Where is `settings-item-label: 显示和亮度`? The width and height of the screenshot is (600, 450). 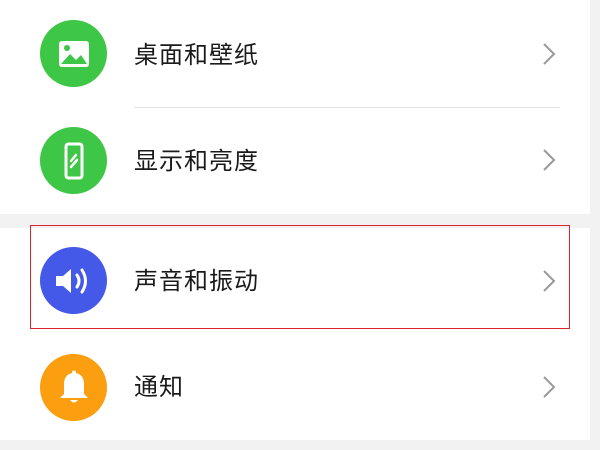 settings-item-label: 显示和亮度 is located at coordinates (196, 161).